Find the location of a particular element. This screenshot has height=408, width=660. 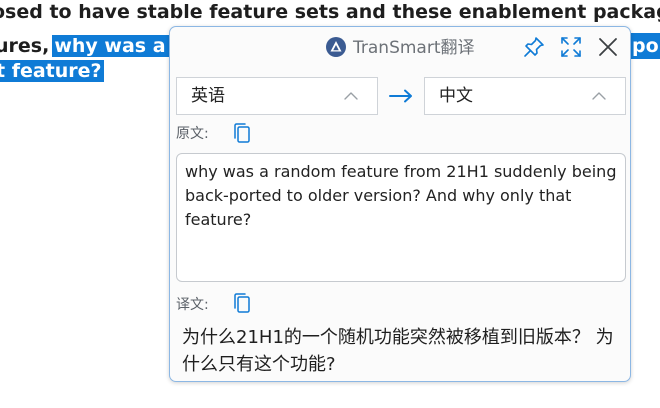

arrow-right-icon is located at coordinates (401, 96).